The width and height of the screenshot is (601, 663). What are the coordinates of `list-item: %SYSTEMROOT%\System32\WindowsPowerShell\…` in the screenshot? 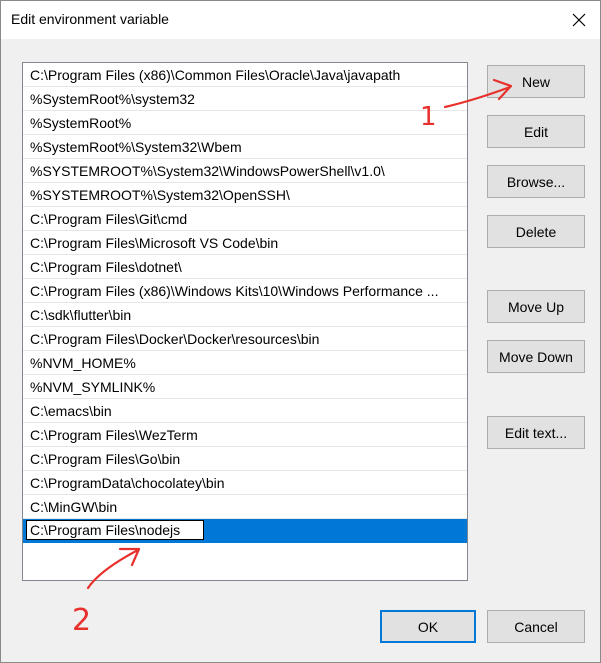 It's located at (245, 171).